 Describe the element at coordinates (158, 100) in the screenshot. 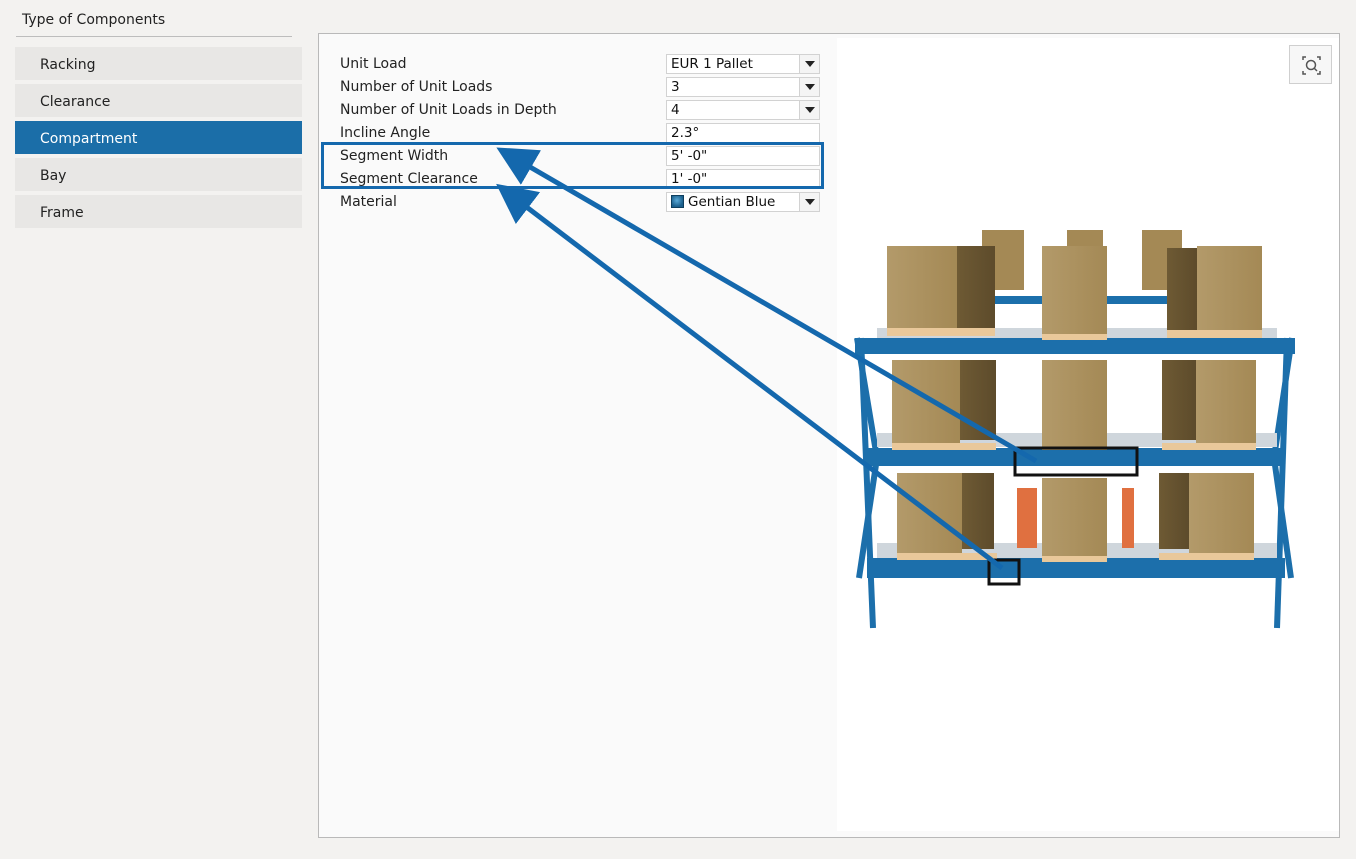

I see `sidebar-item-clearance: Clearance` at that location.